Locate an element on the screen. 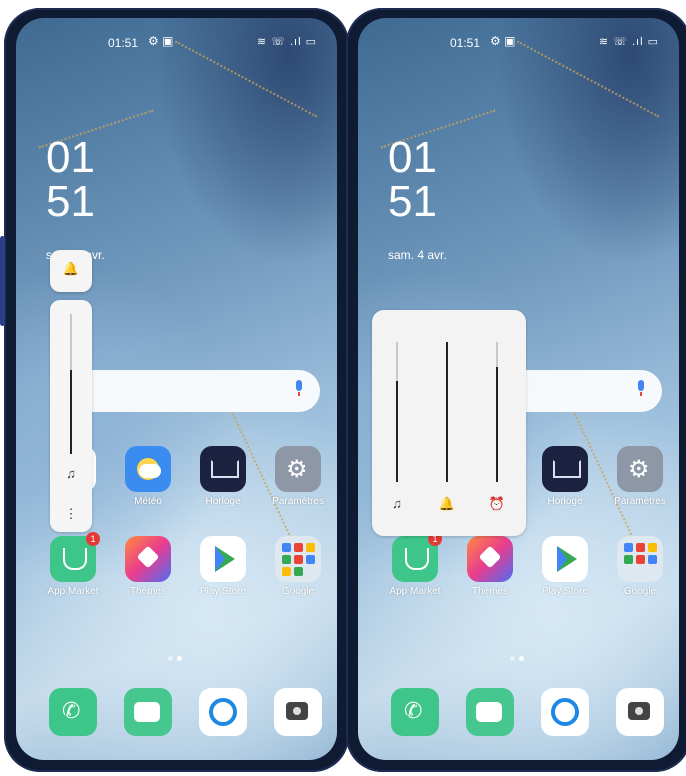 This screenshot has width=686, height=776. volume-panel-expanded: ♫ 🔔 ⏰ is located at coordinates (449, 423).